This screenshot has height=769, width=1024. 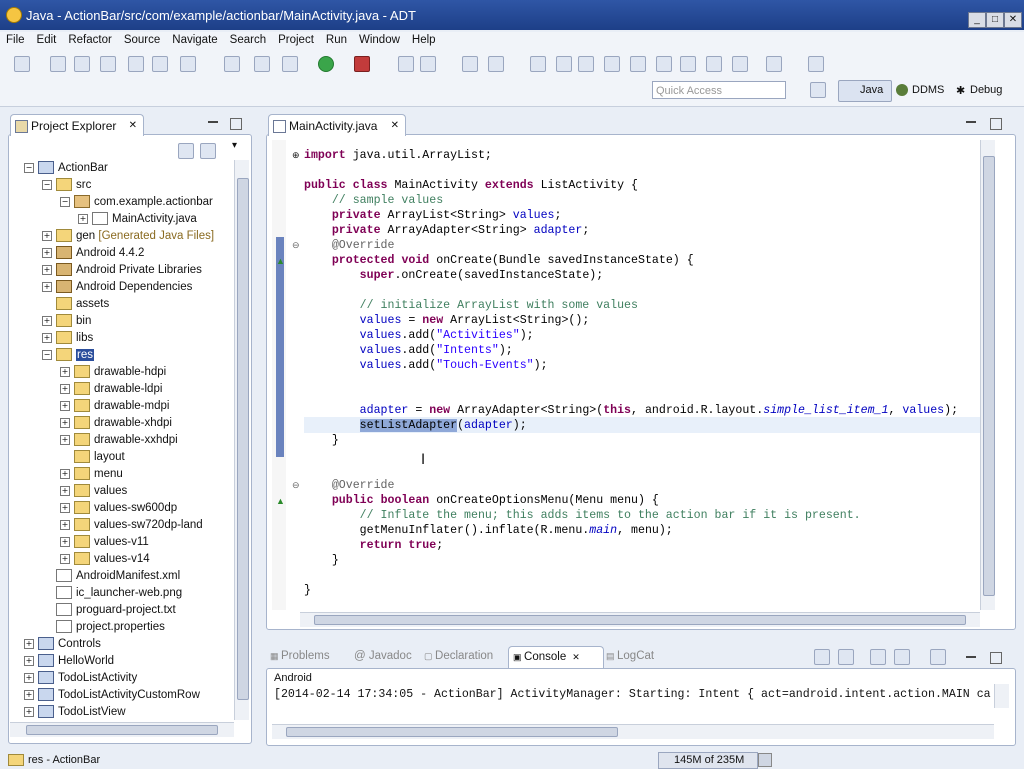 I want to click on tree-item: + values, so click(x=93, y=491).